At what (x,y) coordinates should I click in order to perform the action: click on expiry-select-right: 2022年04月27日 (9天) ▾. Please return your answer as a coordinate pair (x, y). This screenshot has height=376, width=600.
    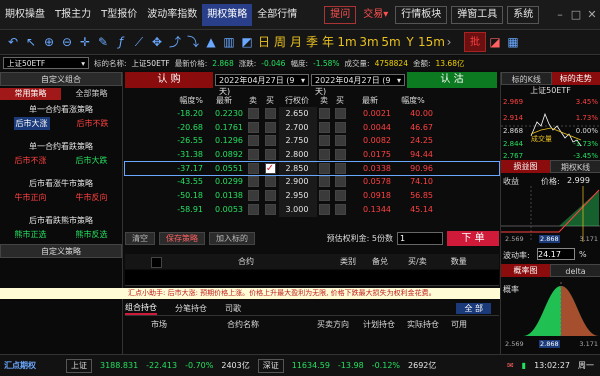
    Looking at the image, I should click on (358, 85).